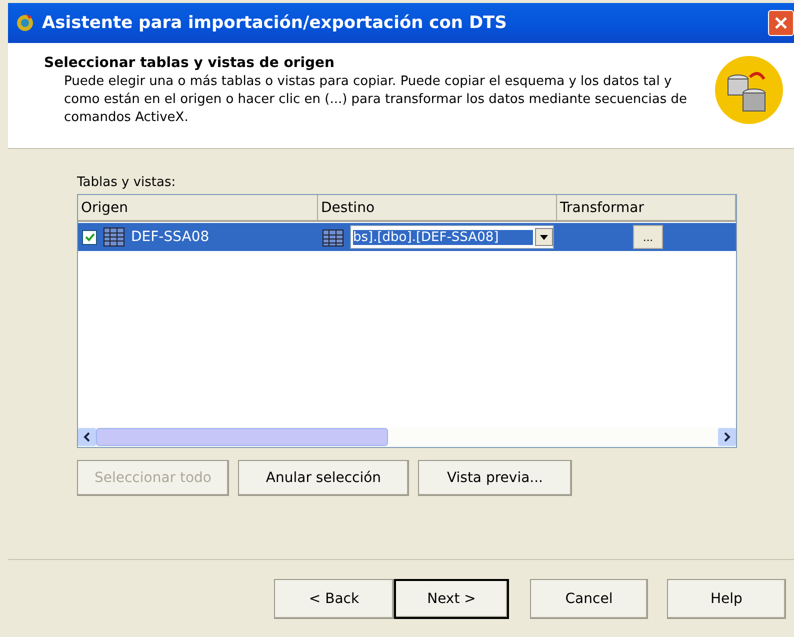  Describe the element at coordinates (190, 63) in the screenshot. I see `page-title: Seleccionar tablas y vistas de origen` at that location.